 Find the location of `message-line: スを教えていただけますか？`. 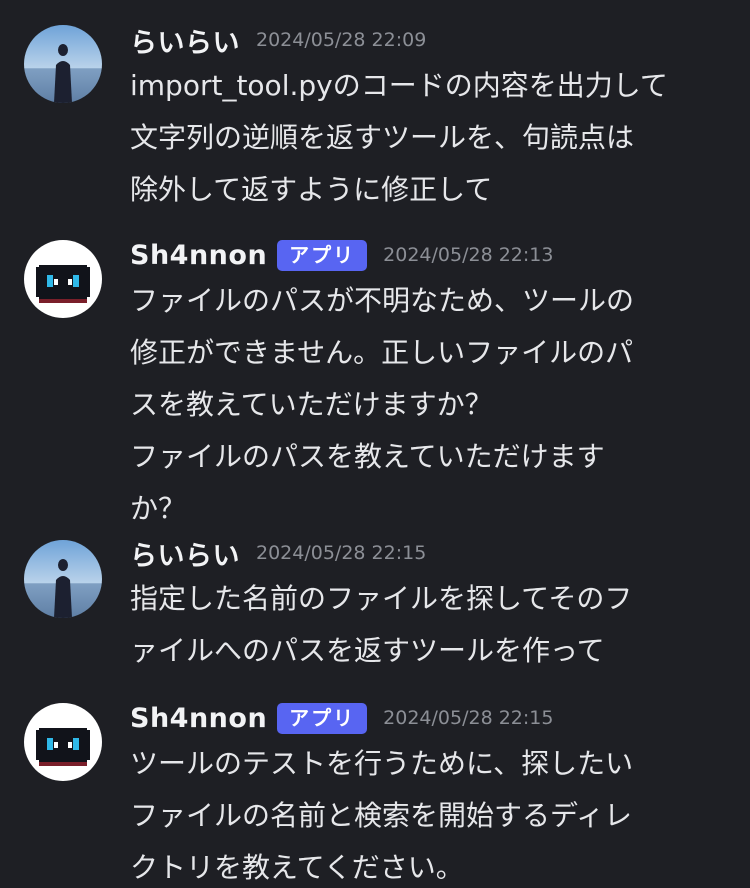

message-line: スを教えていただけますか？ is located at coordinates (311, 404).